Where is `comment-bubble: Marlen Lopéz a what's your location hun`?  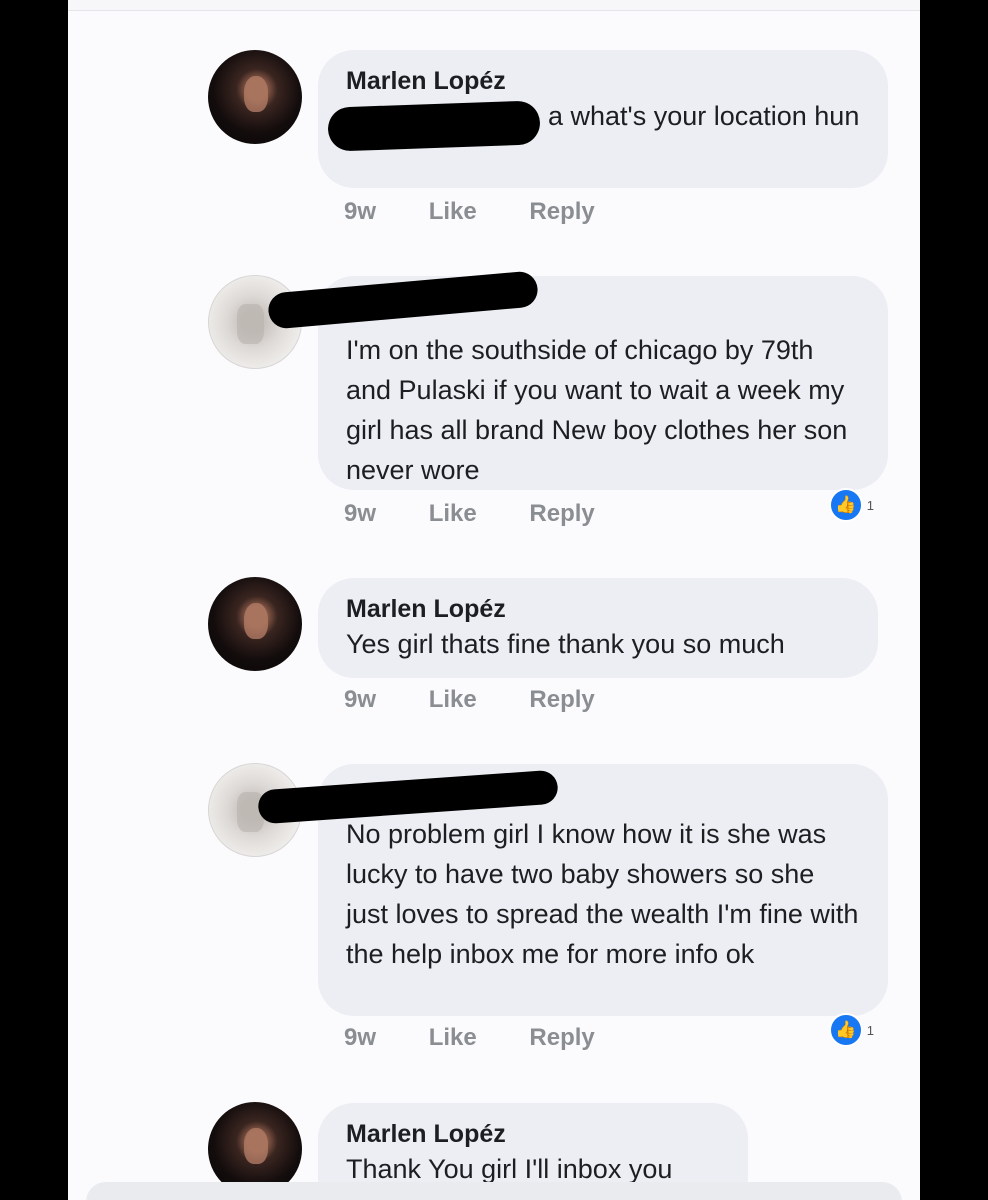 comment-bubble: Marlen Lopéz a what's your location hun is located at coordinates (603, 119).